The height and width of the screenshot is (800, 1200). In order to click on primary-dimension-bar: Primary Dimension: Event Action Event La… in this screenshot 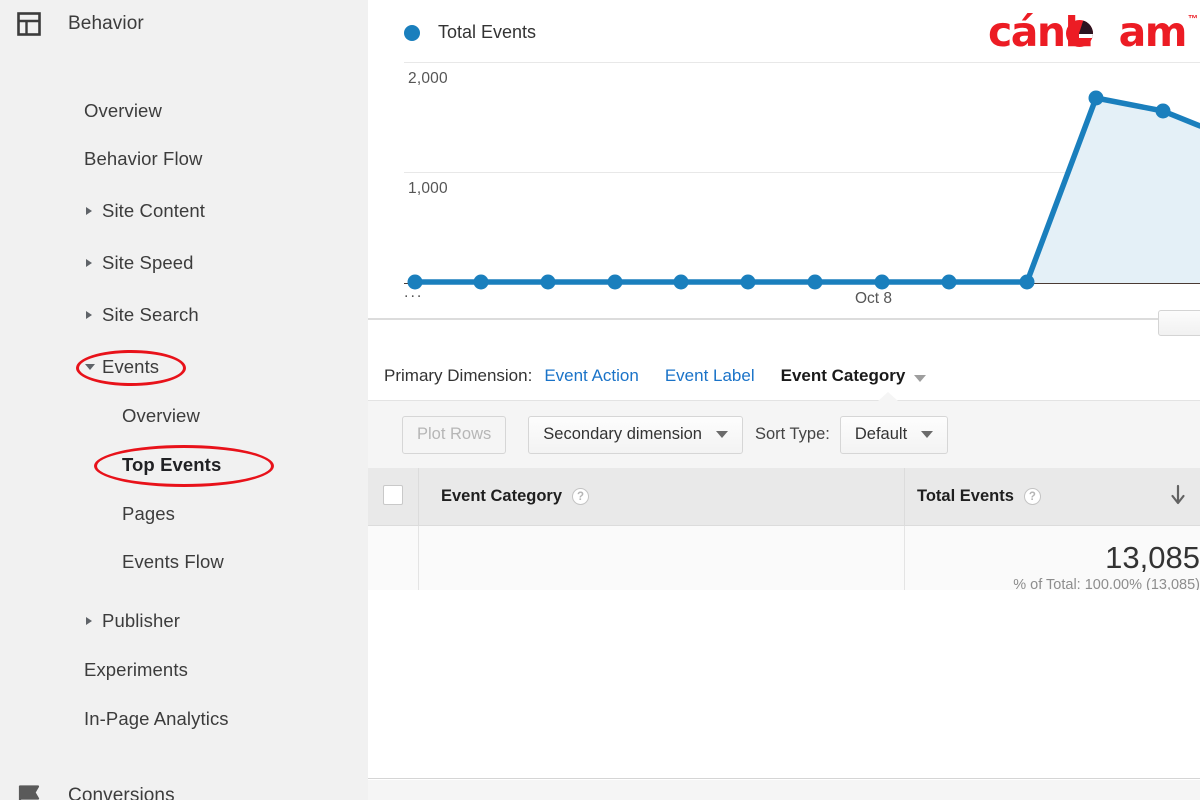, I will do `click(647, 376)`.